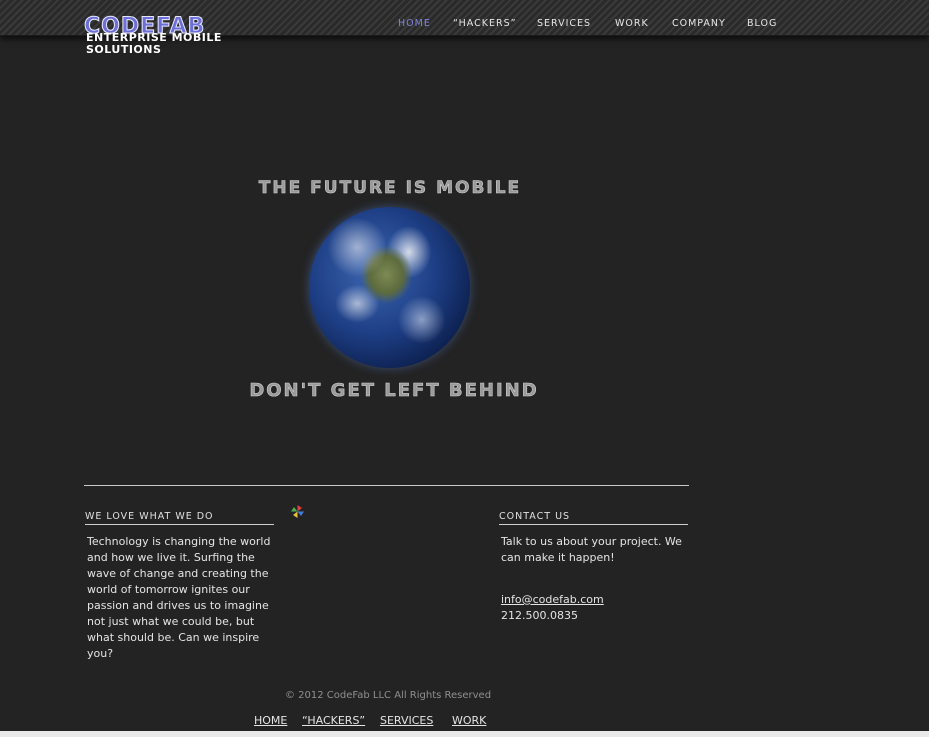  What do you see at coordinates (333, 720) in the screenshot?
I see `footer-nav-hackers: “HACKERS”` at bounding box center [333, 720].